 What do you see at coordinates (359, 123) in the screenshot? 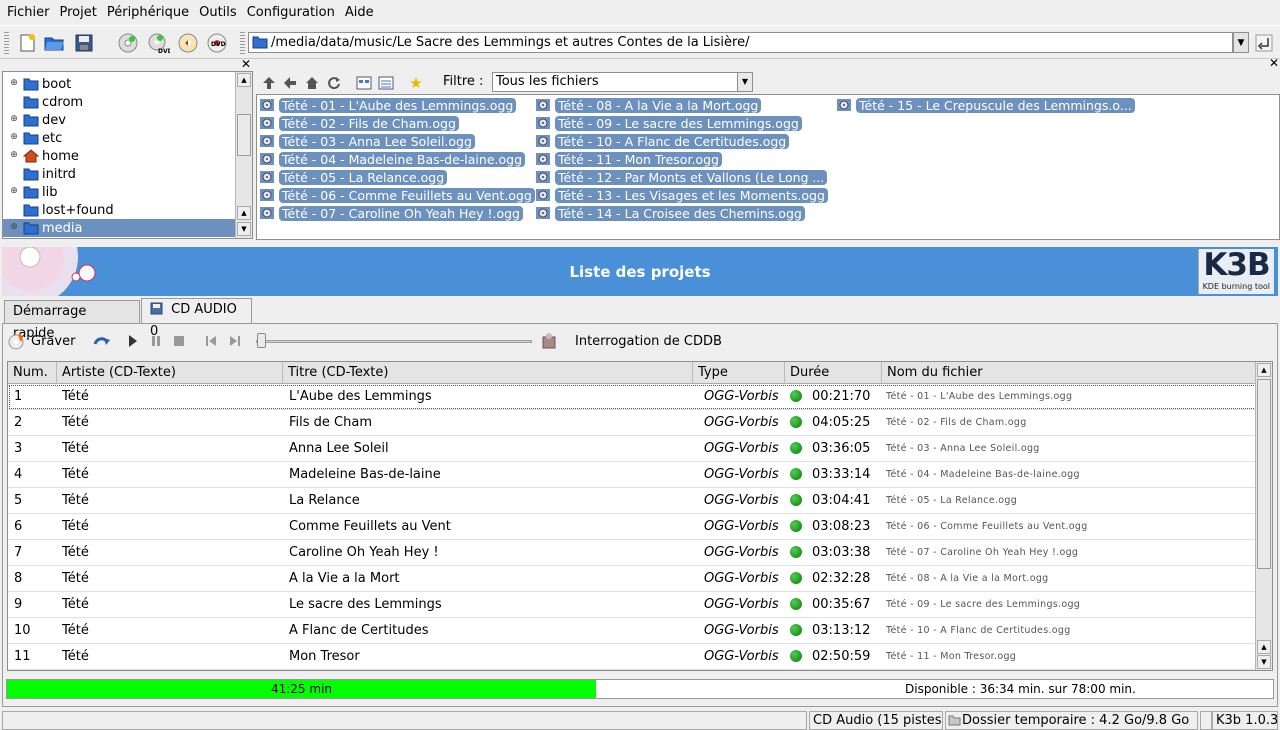
I see `file-item: Tété - 02 - Fils de Cham.ogg` at bounding box center [359, 123].